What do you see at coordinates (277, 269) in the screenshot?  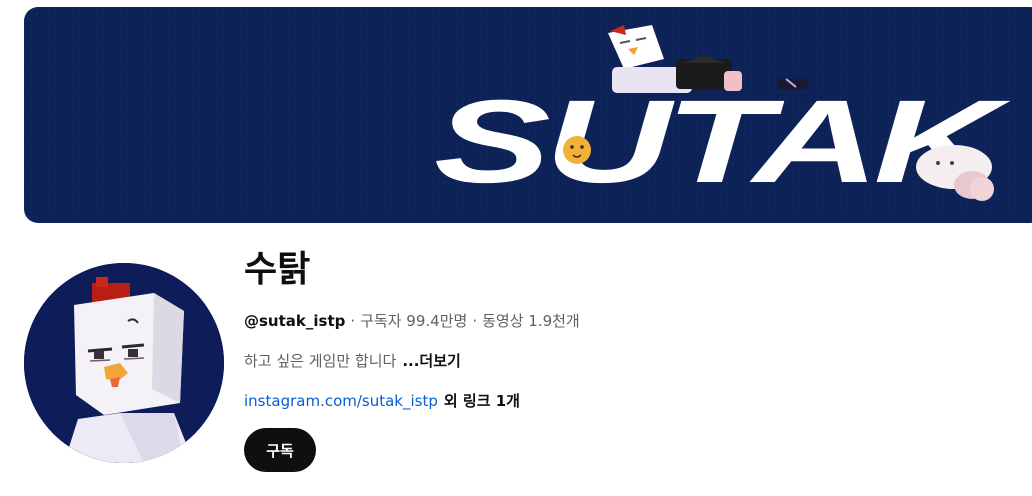 I see `channel-name: 수탉` at bounding box center [277, 269].